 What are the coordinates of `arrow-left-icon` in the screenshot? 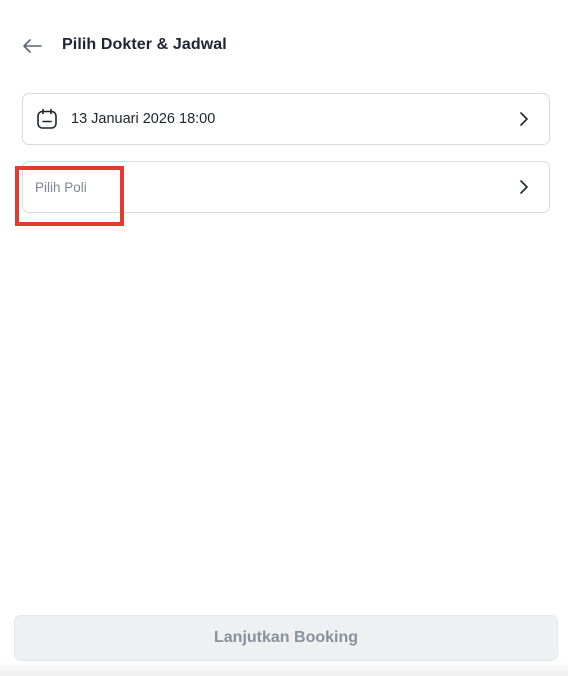 It's located at (32, 46).